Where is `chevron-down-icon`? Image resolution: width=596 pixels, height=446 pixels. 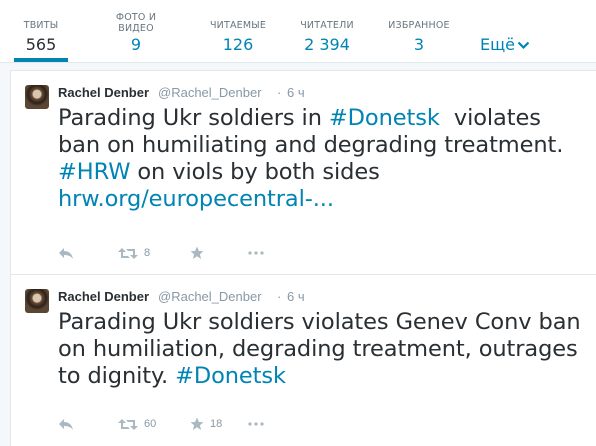 chevron-down-icon is located at coordinates (523, 45).